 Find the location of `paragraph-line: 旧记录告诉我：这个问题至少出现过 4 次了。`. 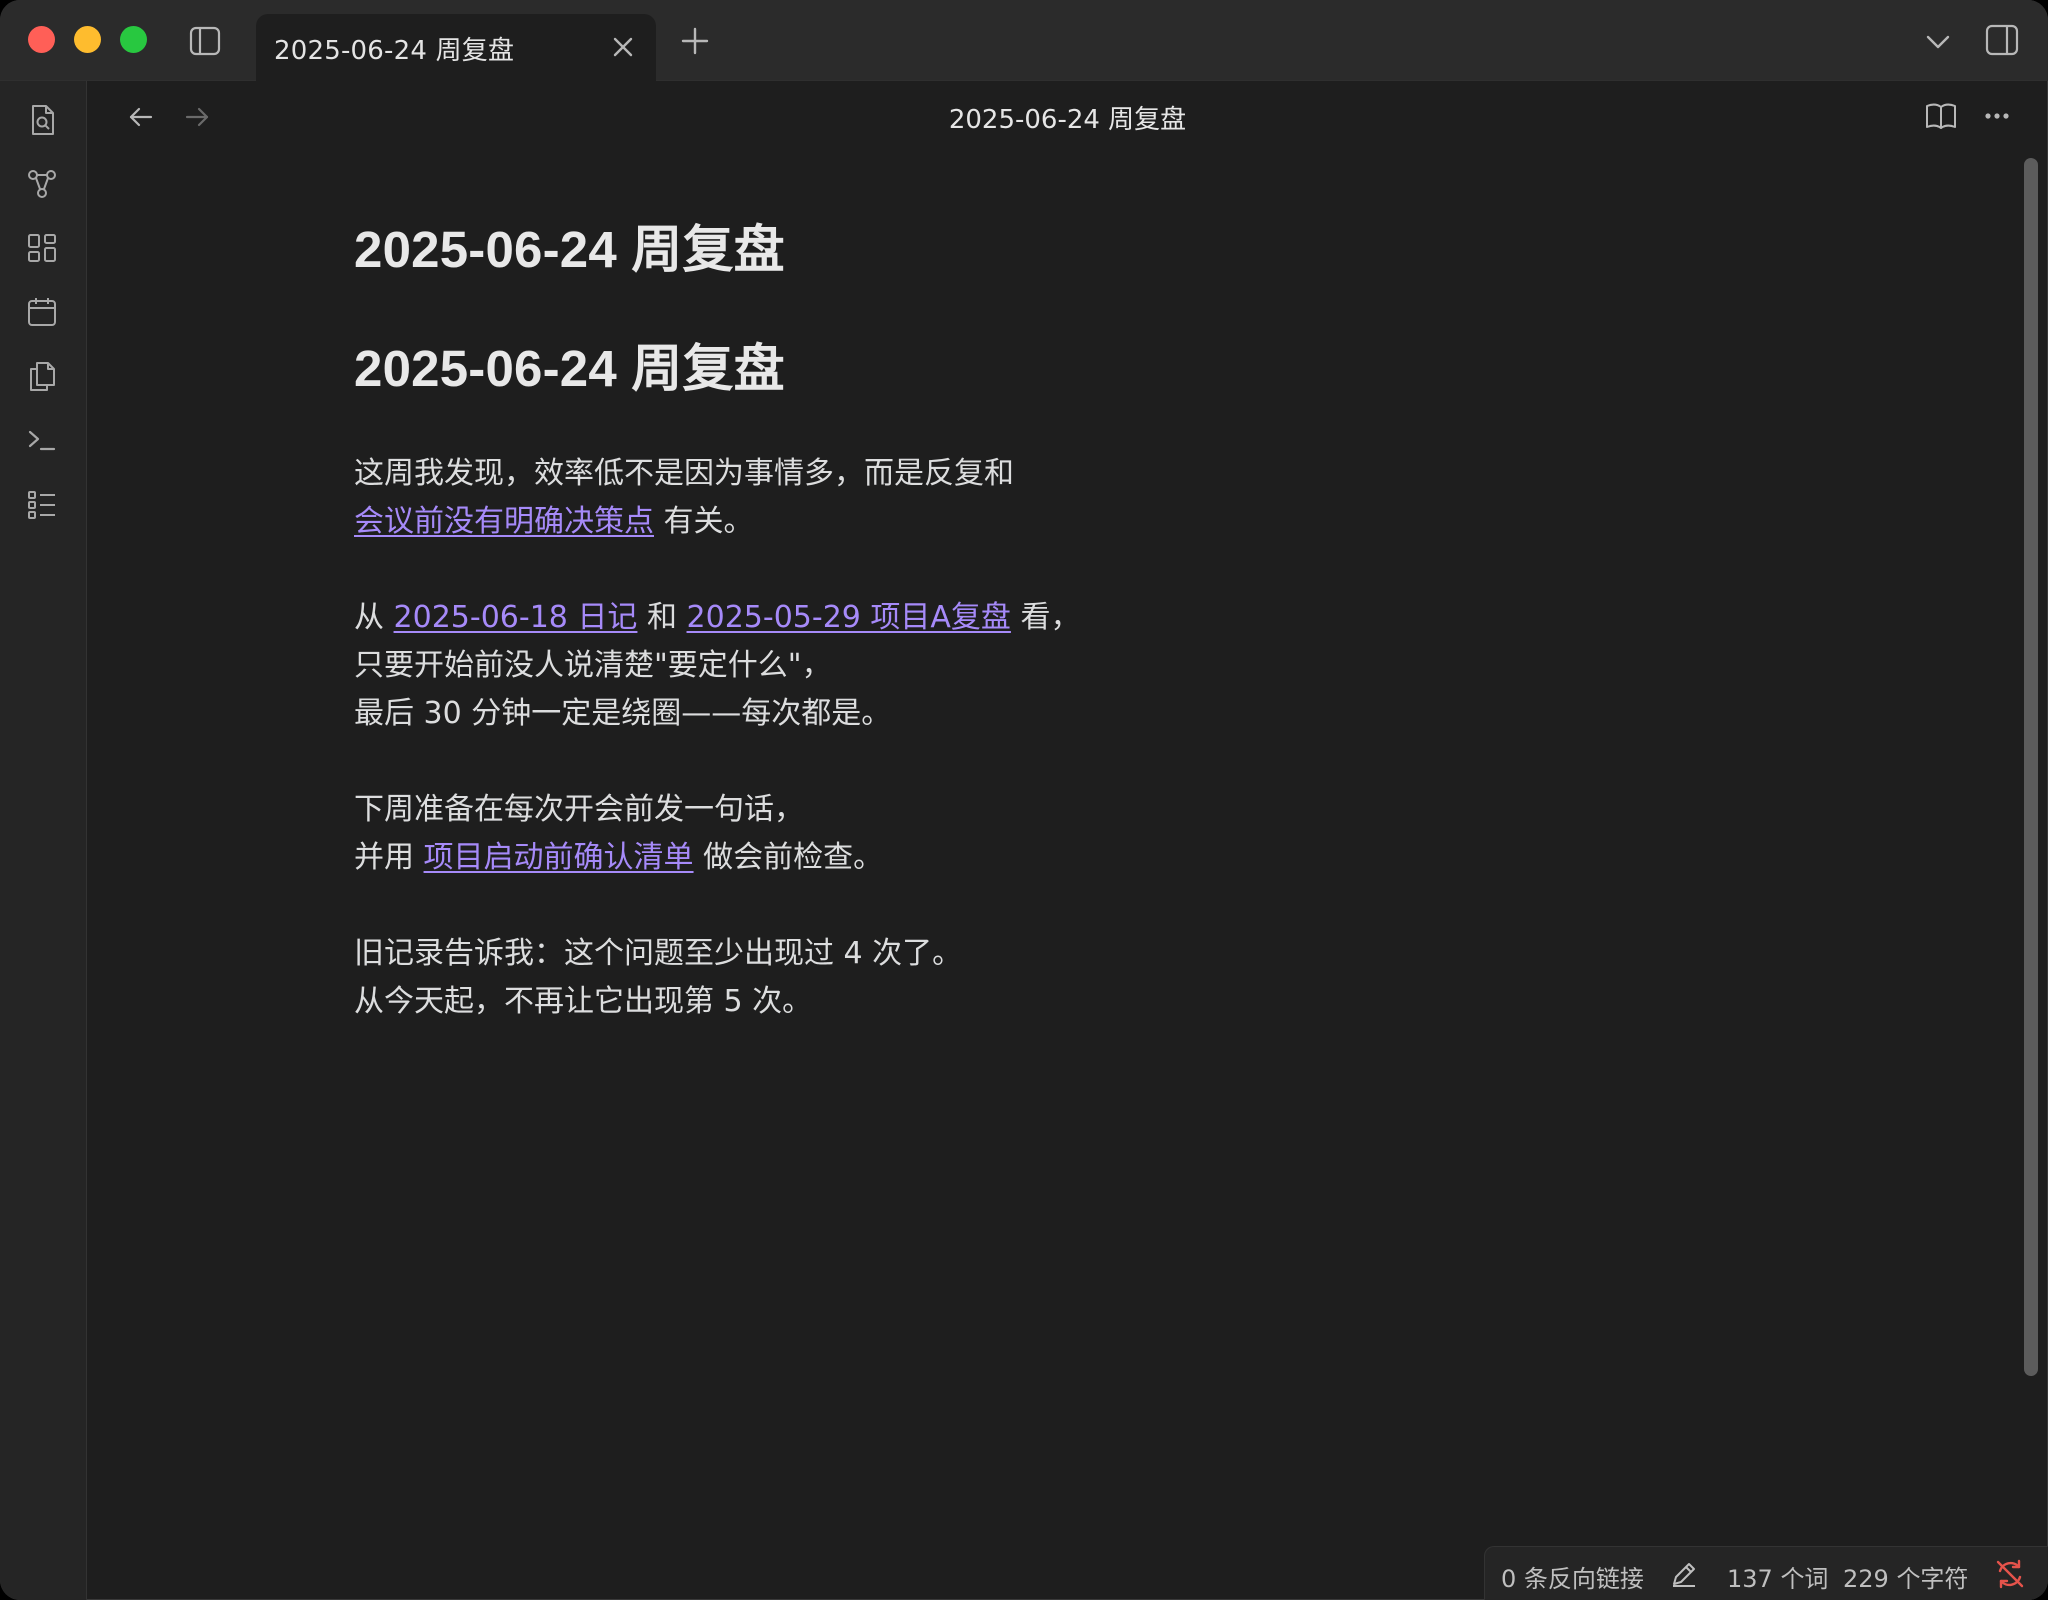

paragraph-line: 旧记录告诉我：这个问题至少出现过 4 次了。 is located at coordinates (658, 953).